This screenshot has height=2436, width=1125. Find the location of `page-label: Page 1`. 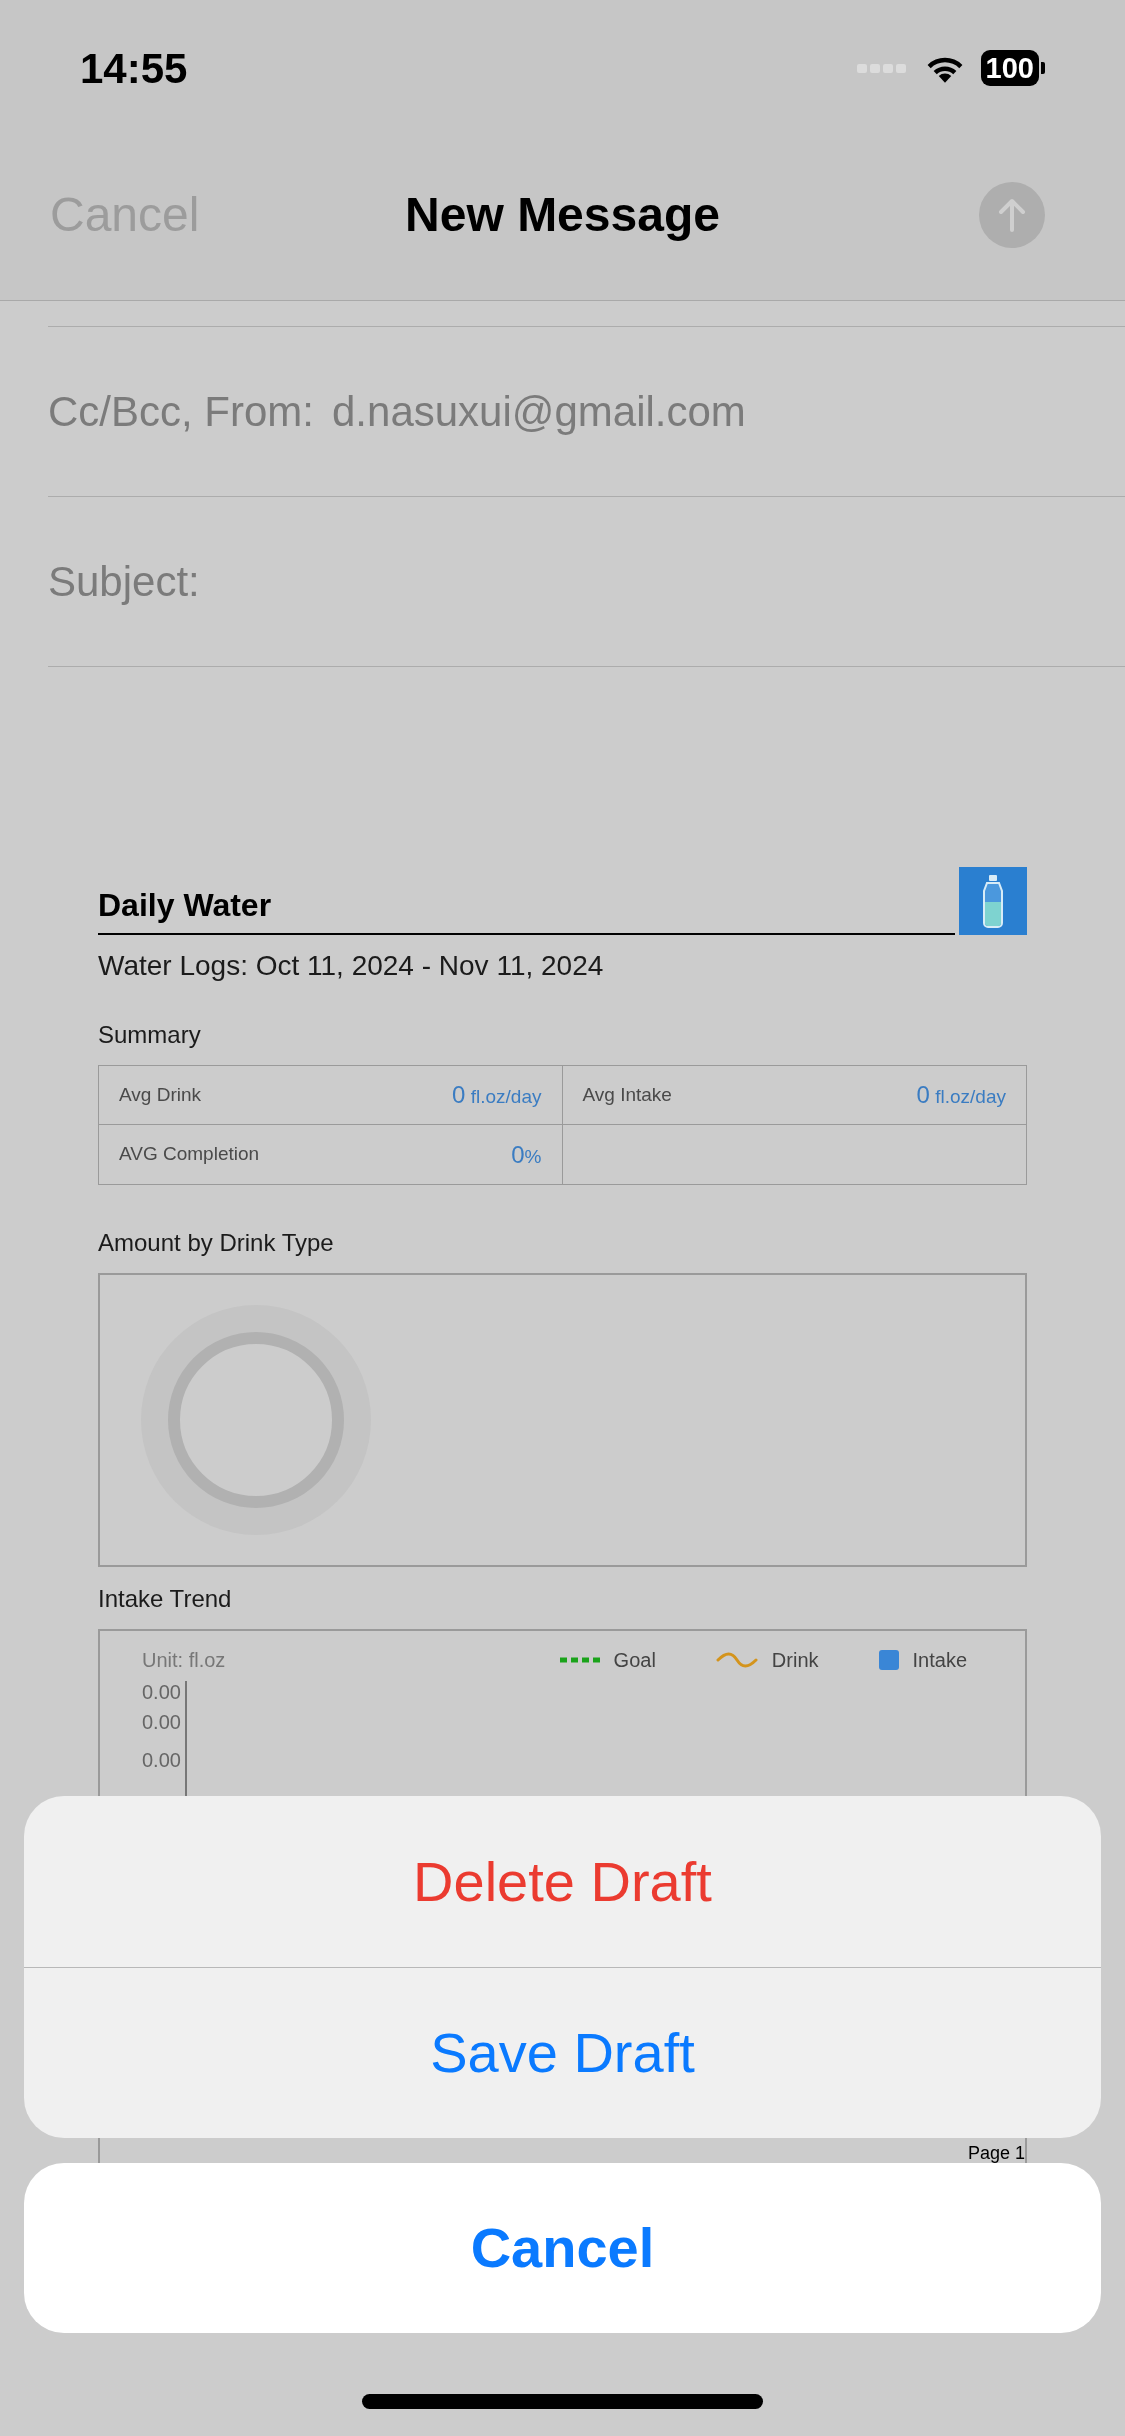

page-label: Page 1 is located at coordinates (996, 2153).